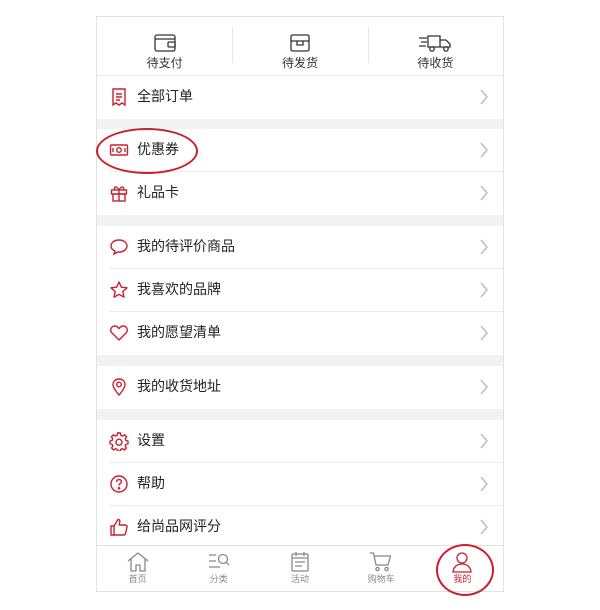  Describe the element at coordinates (158, 193) in the screenshot. I see `menu-item-label: 礼品卡` at that location.